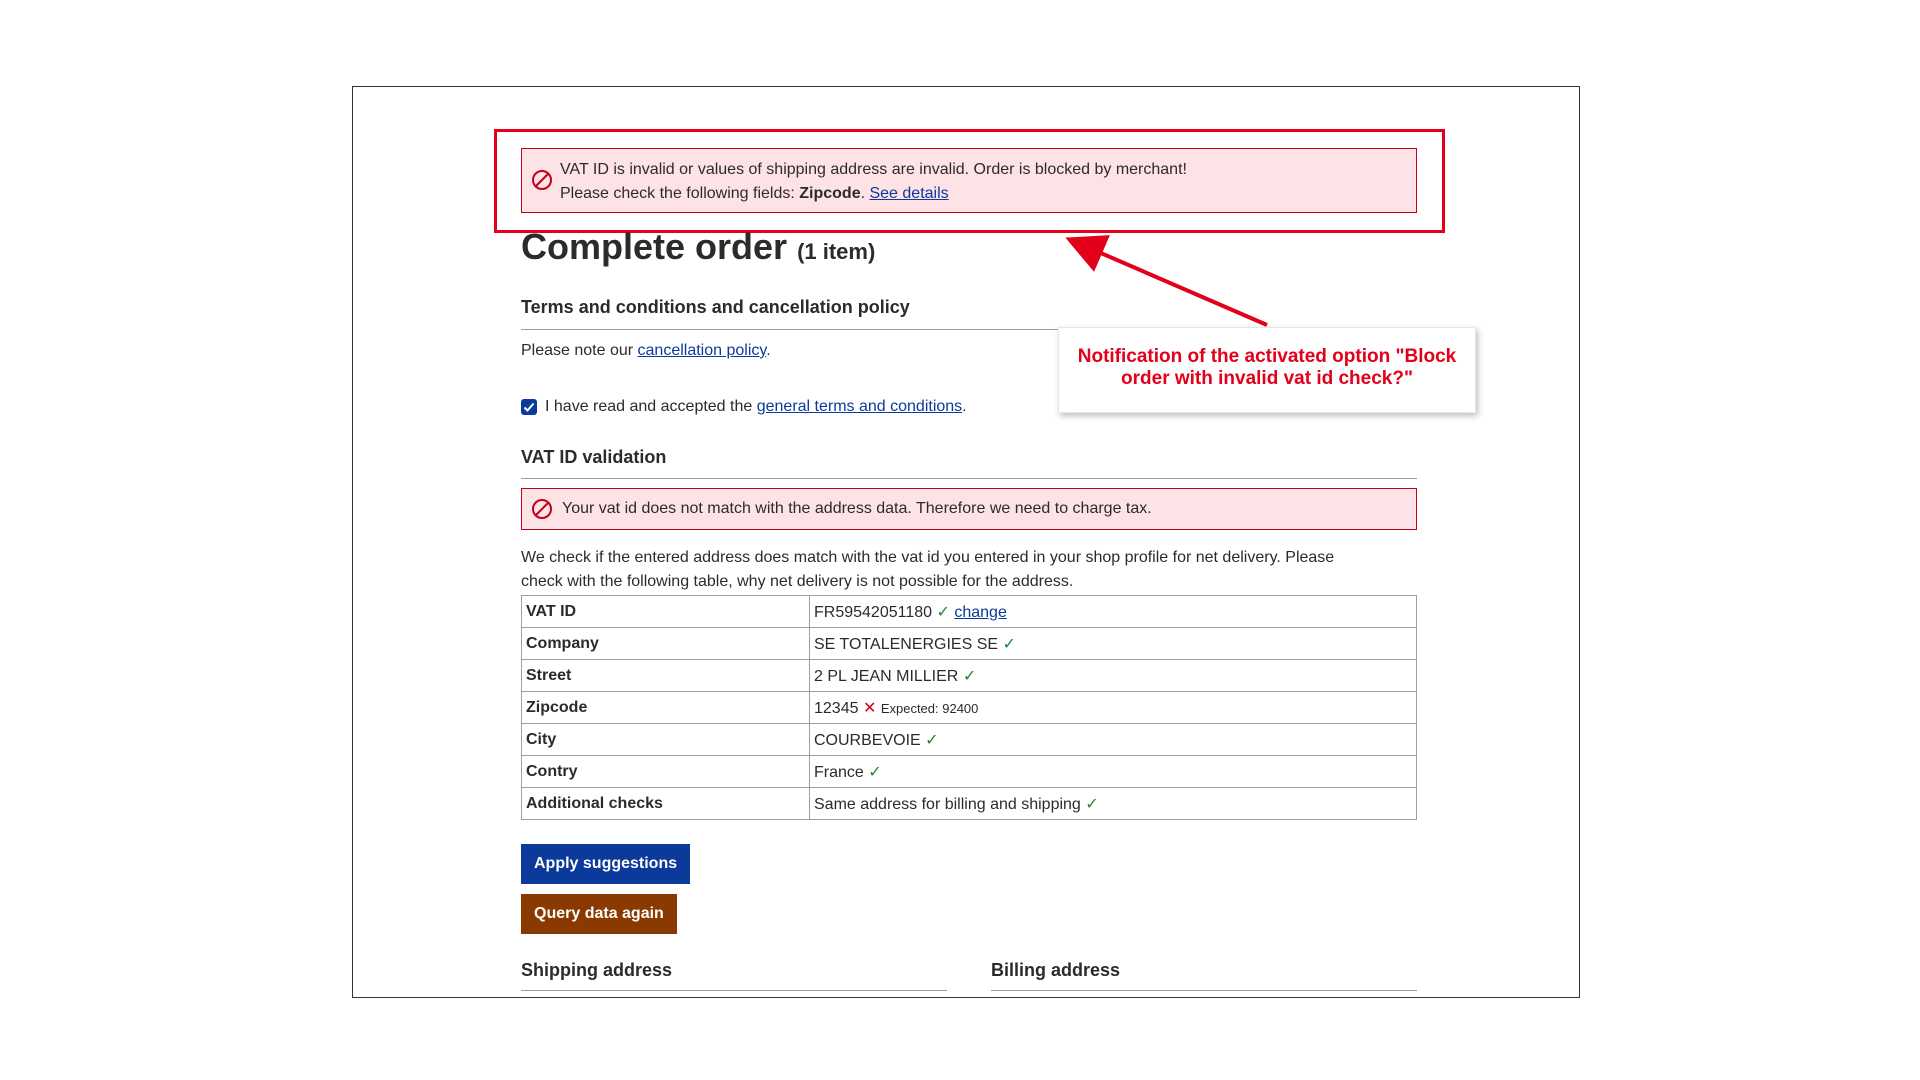 Image resolution: width=1920 pixels, height=1080 pixels. What do you see at coordinates (1166, 281) in the screenshot?
I see `annotation-arrow` at bounding box center [1166, 281].